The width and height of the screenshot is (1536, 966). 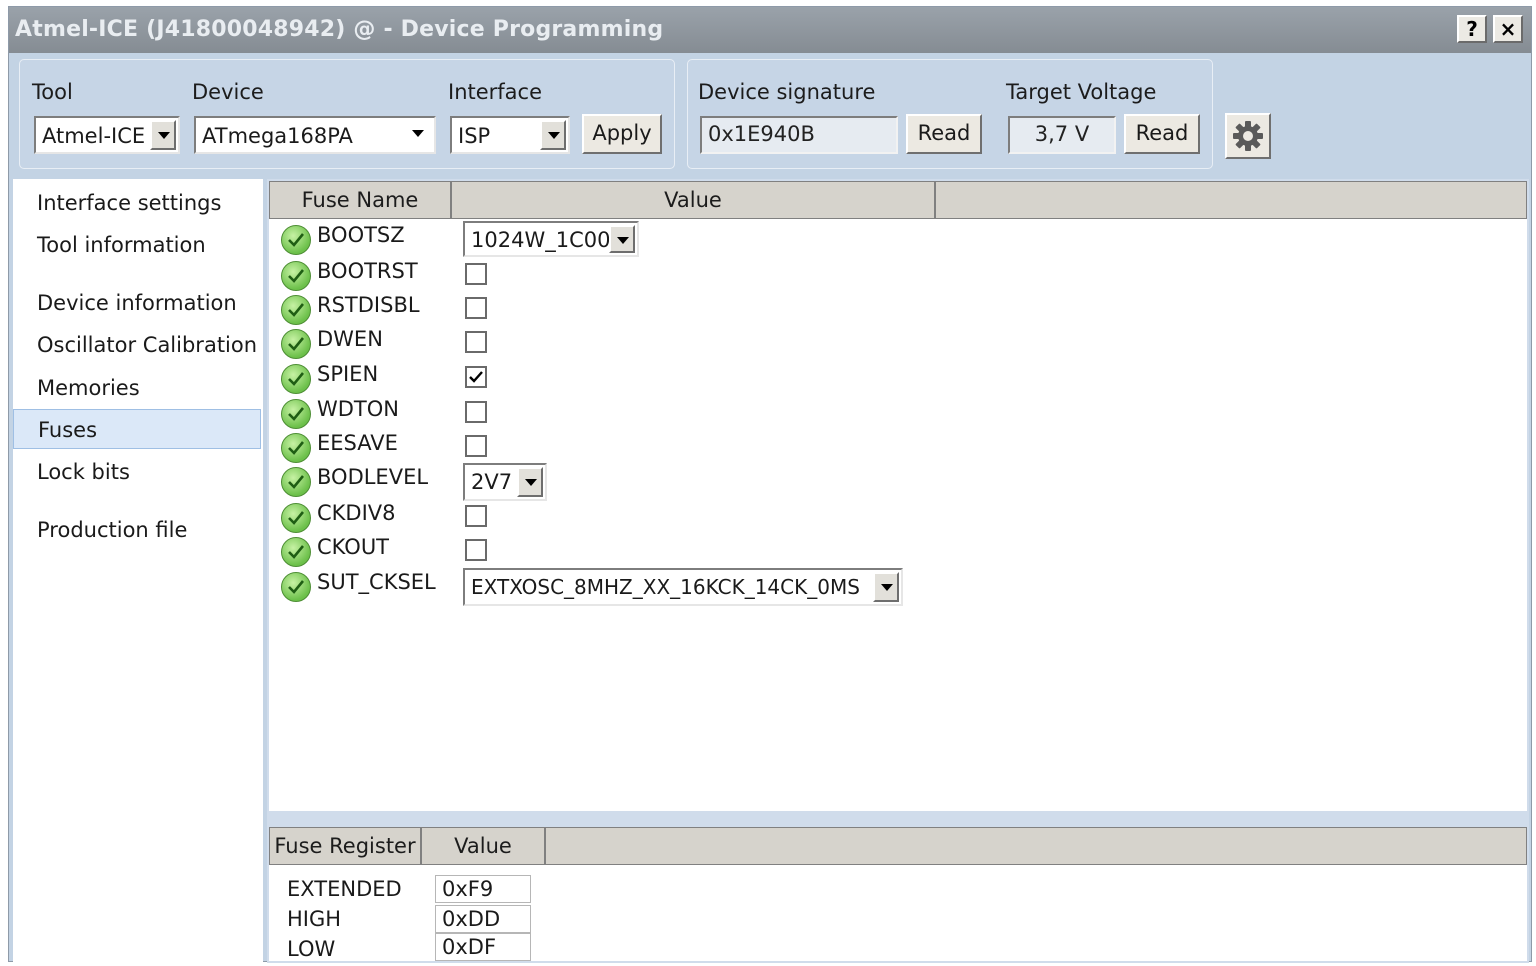 I want to click on sidebar-item-memories: Memories, so click(x=137, y=388).